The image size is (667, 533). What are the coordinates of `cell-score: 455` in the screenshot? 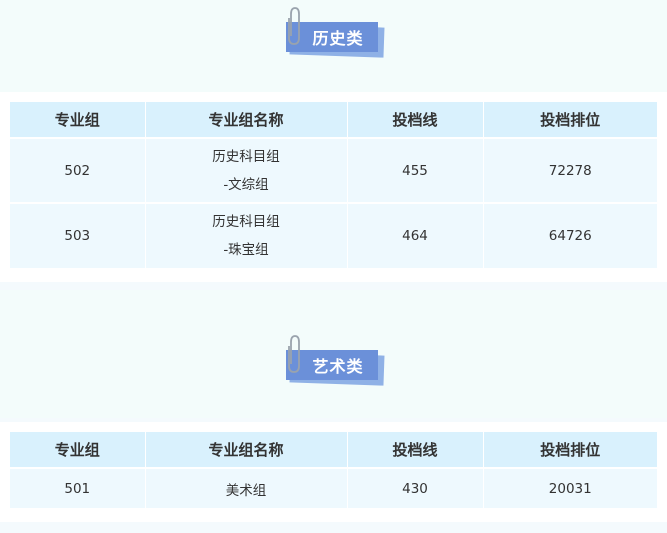 It's located at (415, 170).